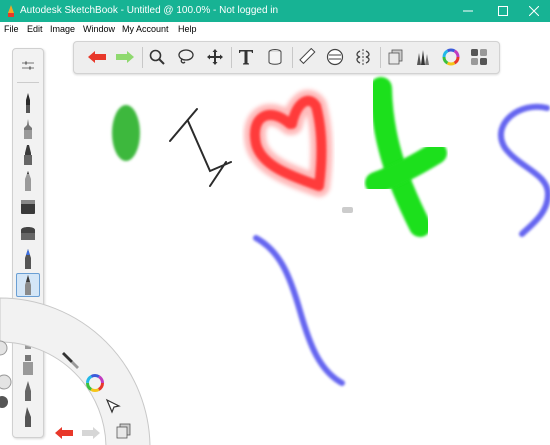 This screenshot has width=550, height=445. Describe the element at coordinates (347, 210) in the screenshot. I see `canvas-dot` at that location.